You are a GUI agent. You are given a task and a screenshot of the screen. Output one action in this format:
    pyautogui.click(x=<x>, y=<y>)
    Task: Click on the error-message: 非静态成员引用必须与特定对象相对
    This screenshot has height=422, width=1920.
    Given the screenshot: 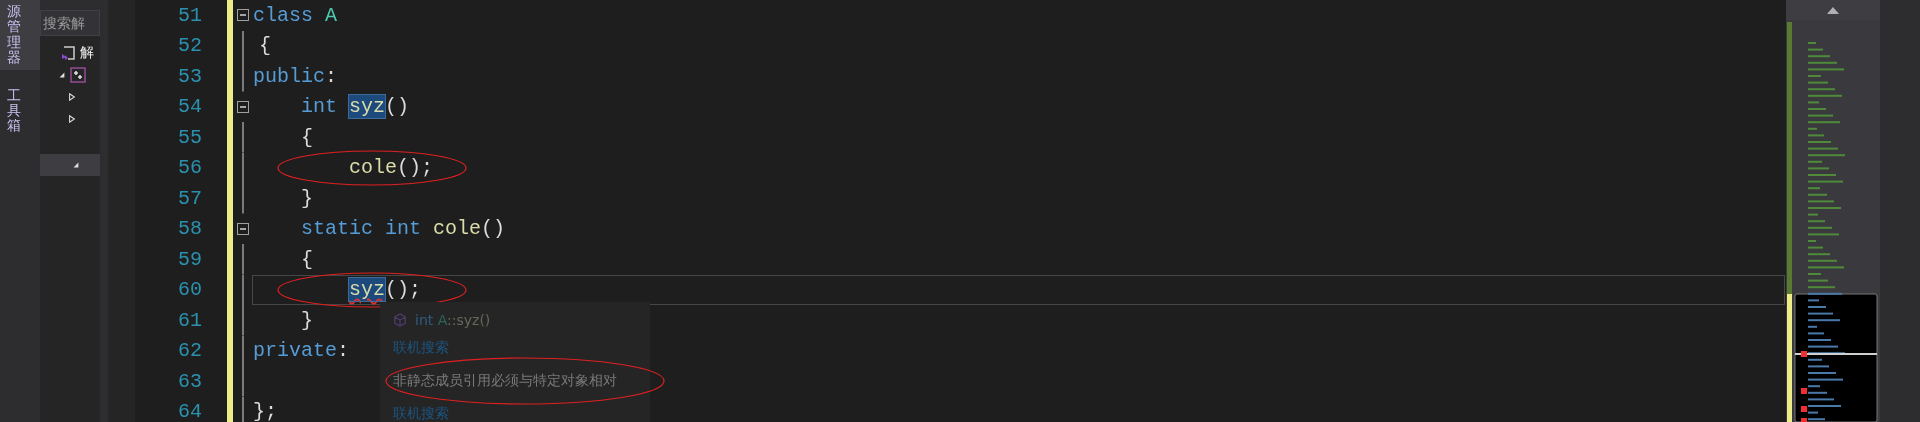 What is the action you would take?
    pyautogui.click(x=505, y=381)
    